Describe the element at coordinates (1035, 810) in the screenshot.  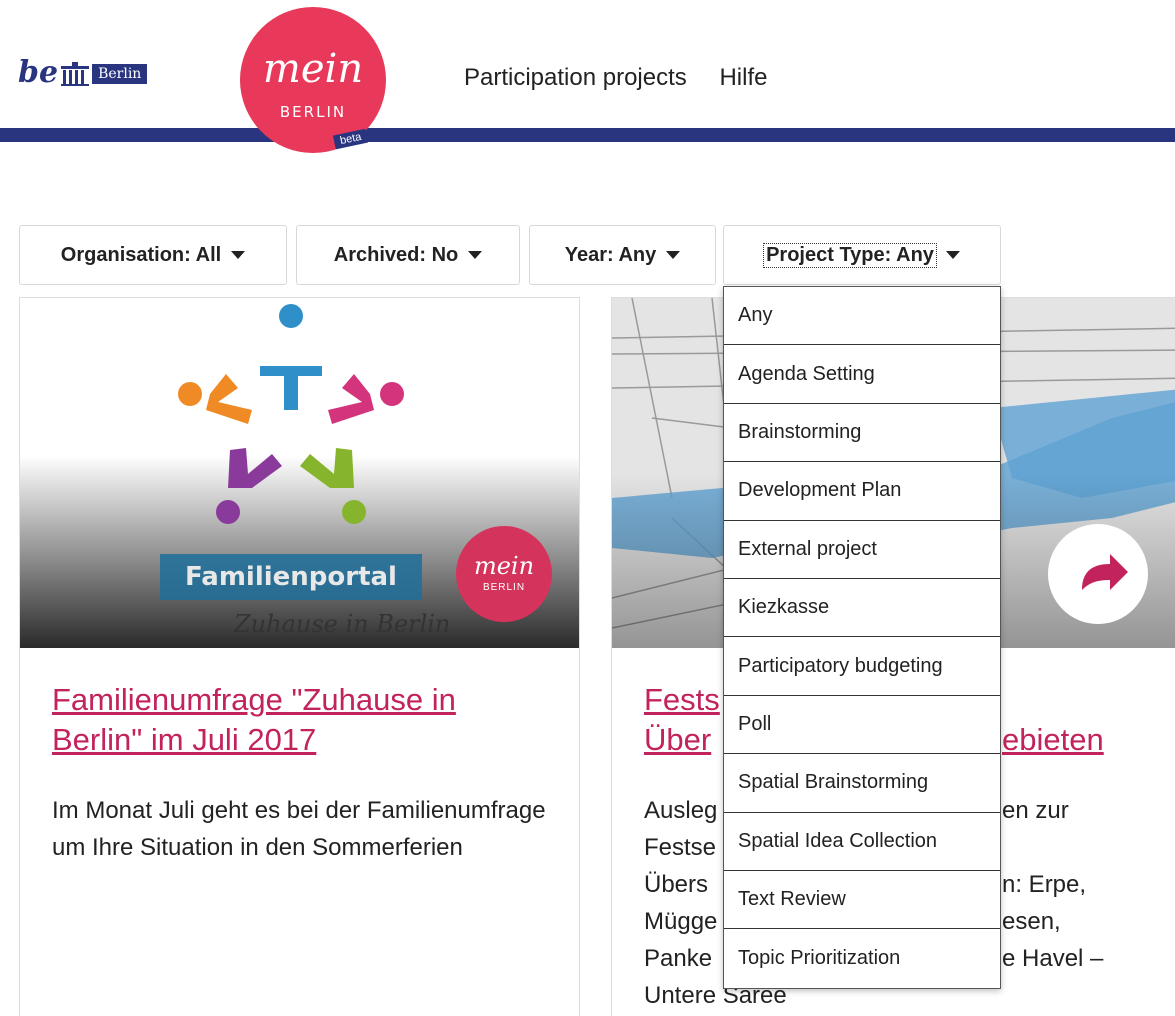
I see `desc-line: en zur` at that location.